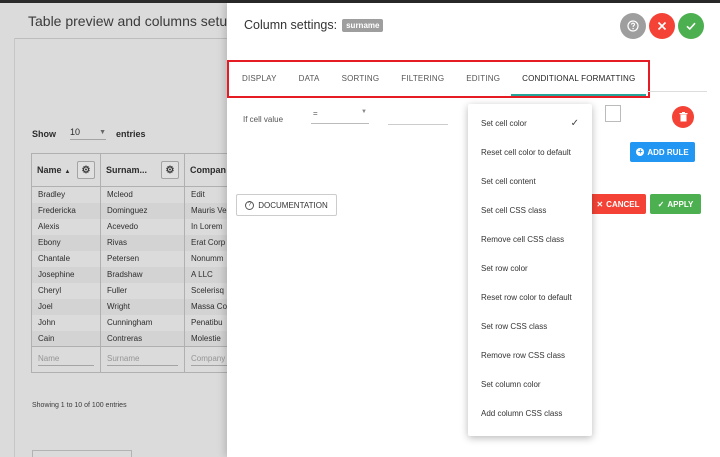  Describe the element at coordinates (618, 204) in the screenshot. I see `cancel-button: ✕ CANCEL` at that location.